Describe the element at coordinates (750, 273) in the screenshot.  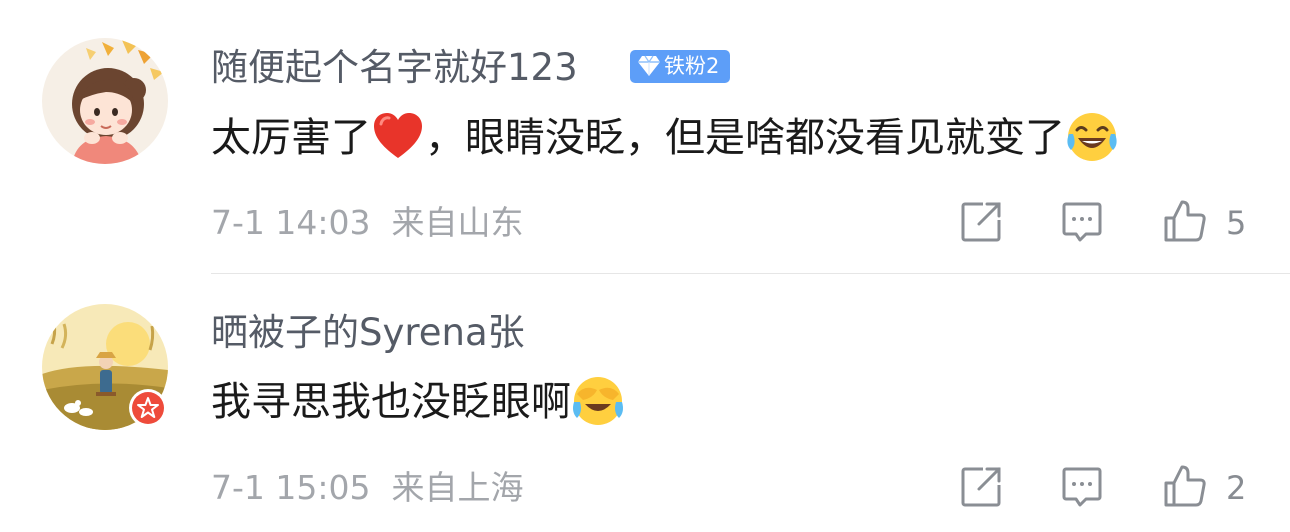
I see `divider` at that location.